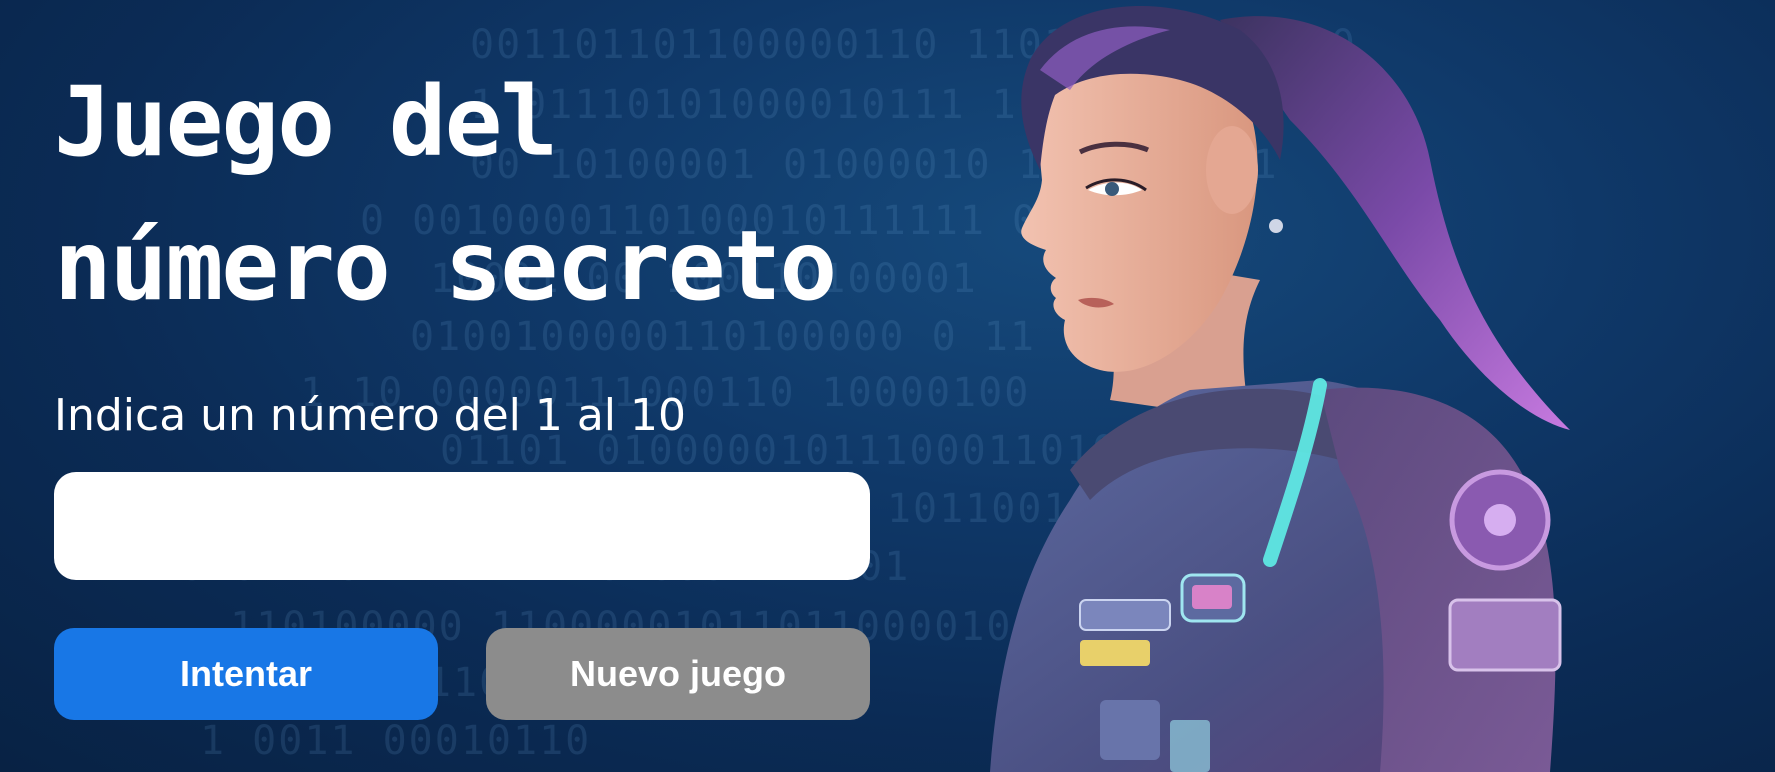 The image size is (1775, 772). Describe the element at coordinates (1130, 730) in the screenshot. I see `chest-panel` at that location.